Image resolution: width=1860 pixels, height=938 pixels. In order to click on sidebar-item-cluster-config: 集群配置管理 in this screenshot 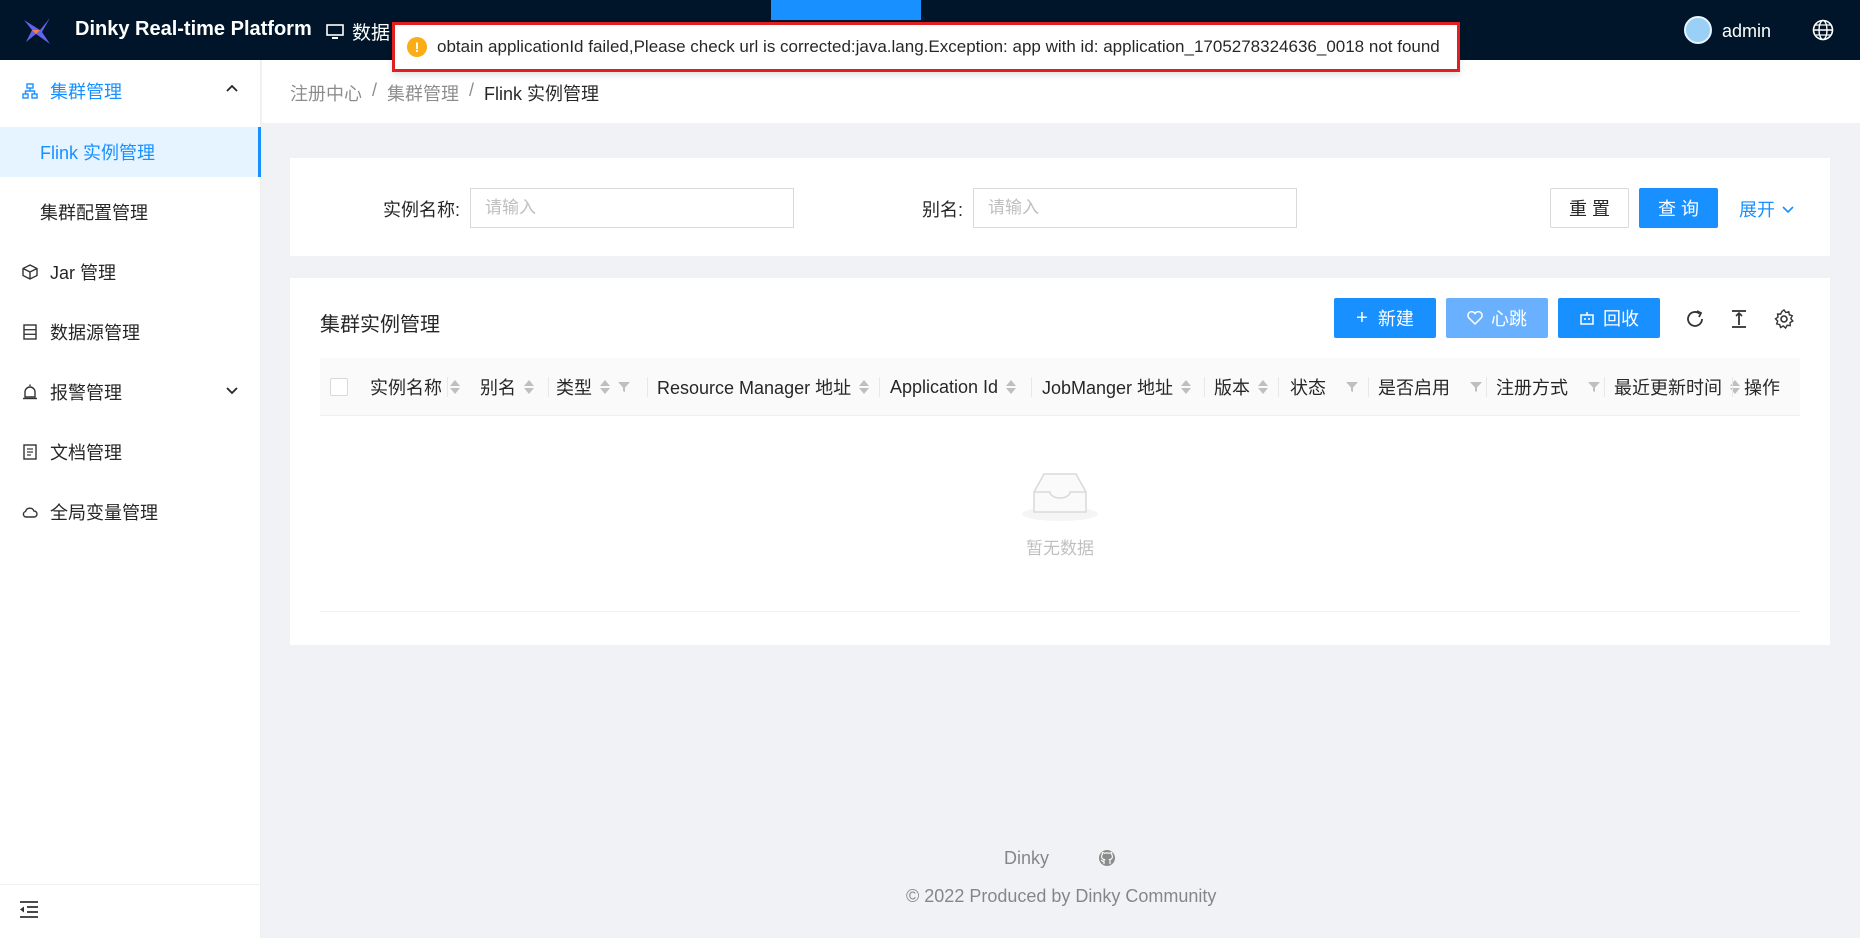, I will do `click(130, 212)`.